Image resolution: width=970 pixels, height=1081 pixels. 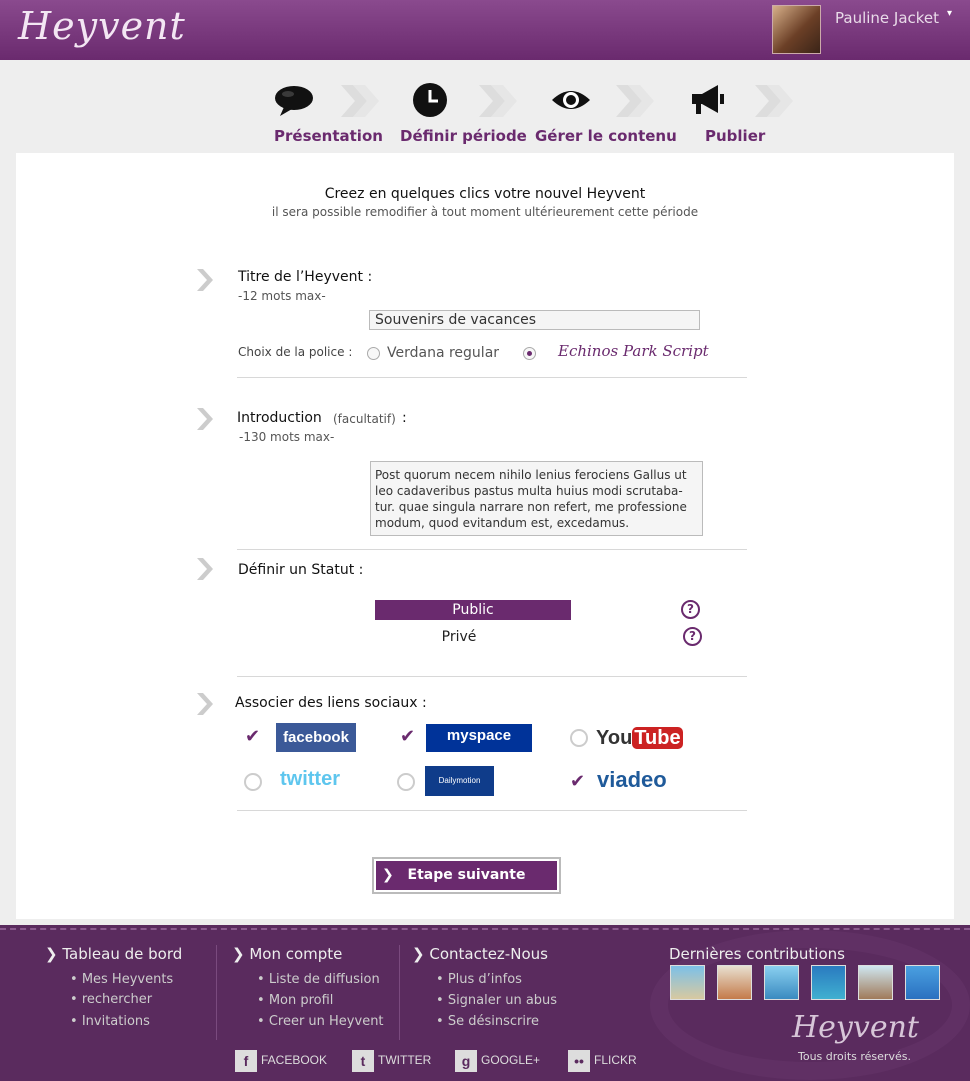 What do you see at coordinates (579, 1061) in the screenshot?
I see `flickr-icon: ••` at bounding box center [579, 1061].